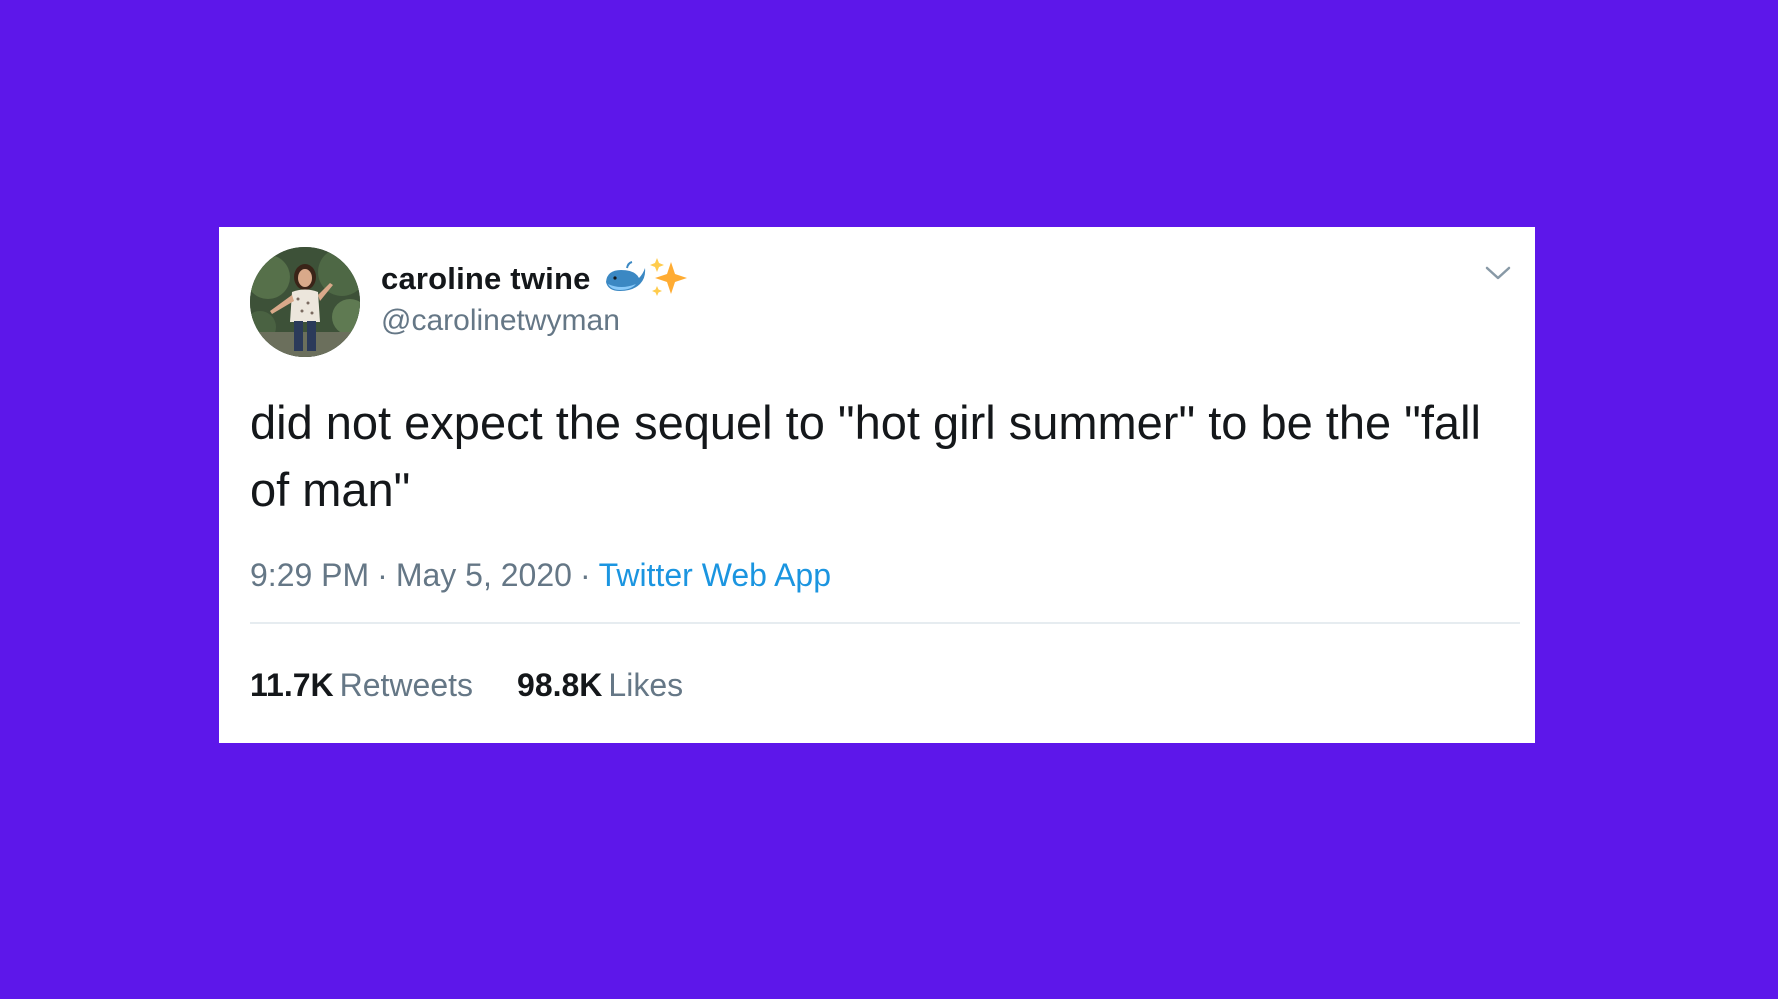 Image resolution: width=1778 pixels, height=999 pixels. Describe the element at coordinates (486, 279) in the screenshot. I see `display-name: caroline twine` at that location.